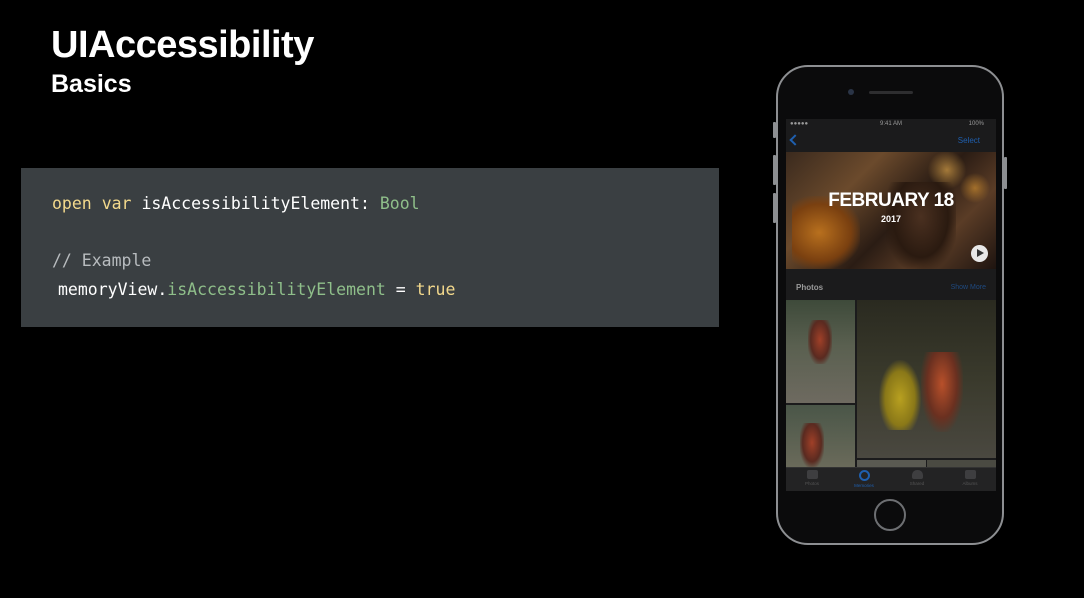 This screenshot has height=598, width=1084. What do you see at coordinates (968, 287) in the screenshot?
I see `show-more-link: Show More` at bounding box center [968, 287].